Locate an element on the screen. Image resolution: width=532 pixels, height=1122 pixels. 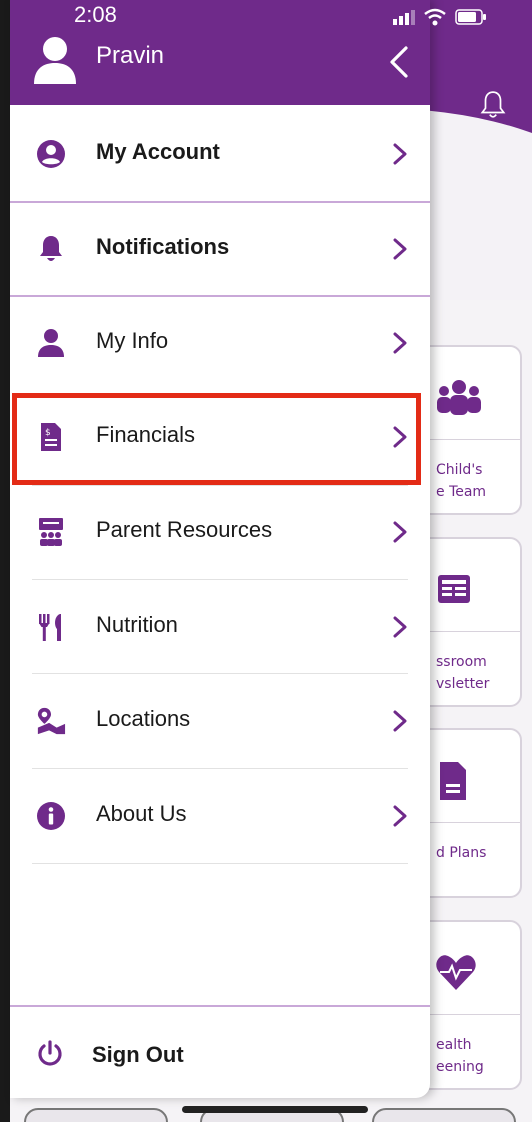
signal-icon is located at coordinates (404, 17).